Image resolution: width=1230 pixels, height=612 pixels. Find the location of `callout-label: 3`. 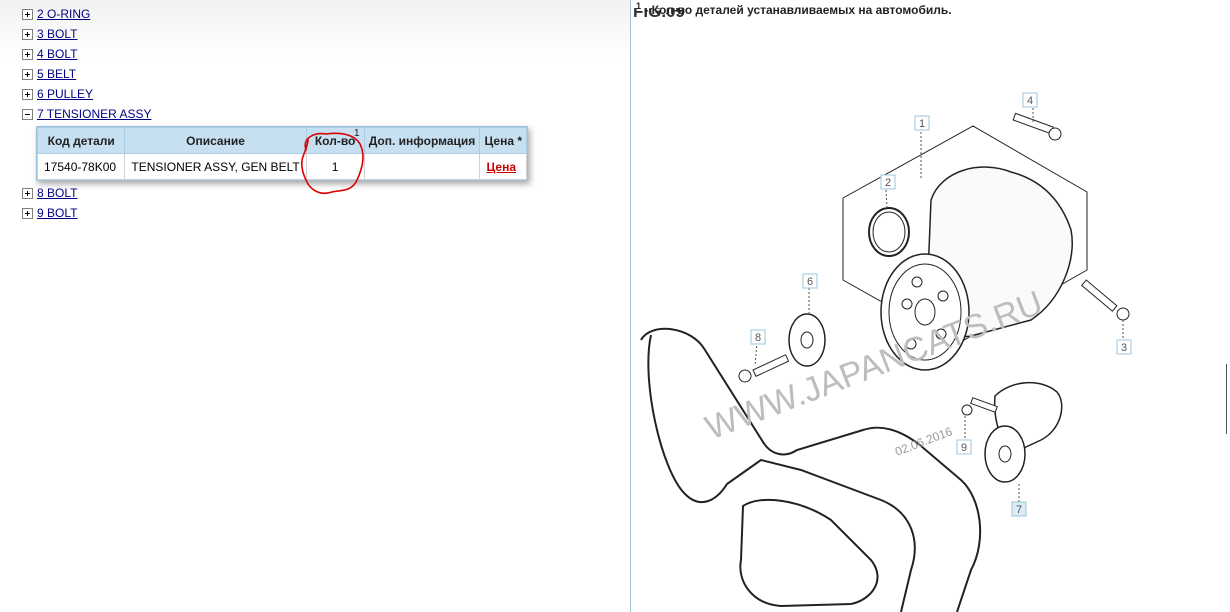

callout-label: 3 is located at coordinates (1124, 348).